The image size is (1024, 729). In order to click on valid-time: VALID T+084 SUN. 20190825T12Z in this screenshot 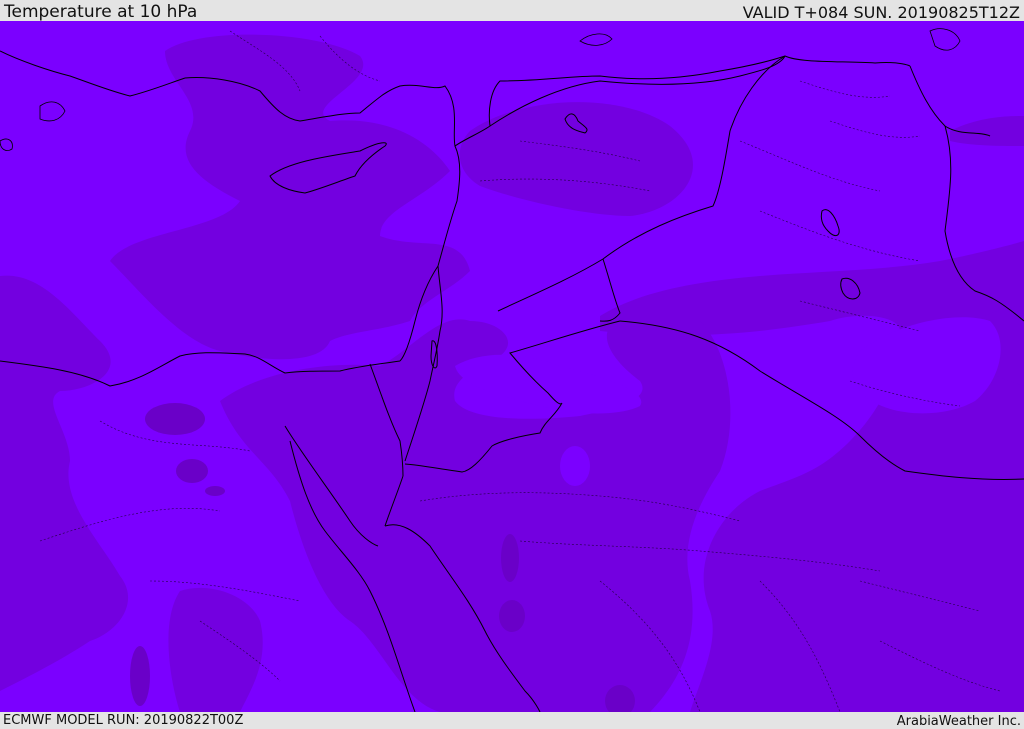, I will do `click(881, 12)`.